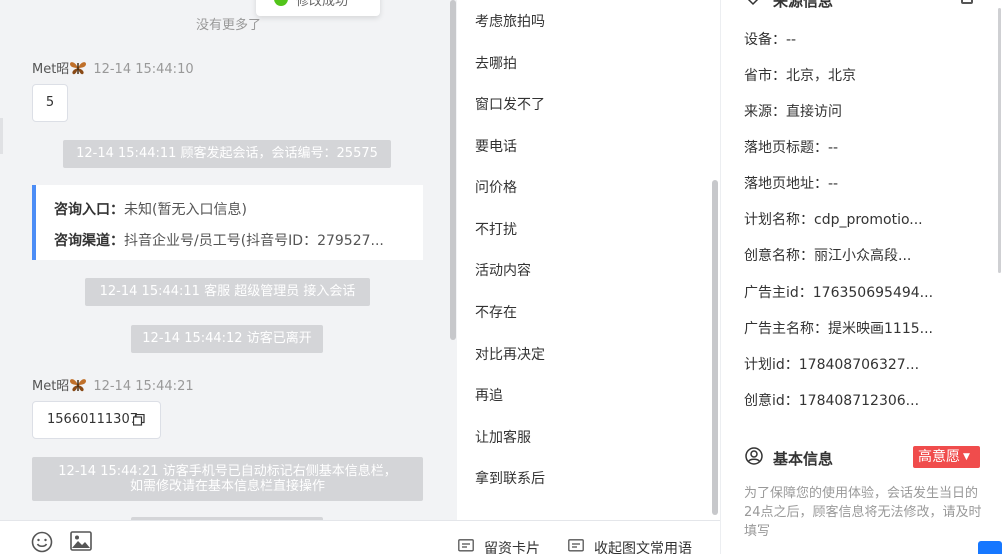 The image size is (1002, 554). Describe the element at coordinates (793, 112) in the screenshot. I see `info-source: 来源：直接访问` at that location.